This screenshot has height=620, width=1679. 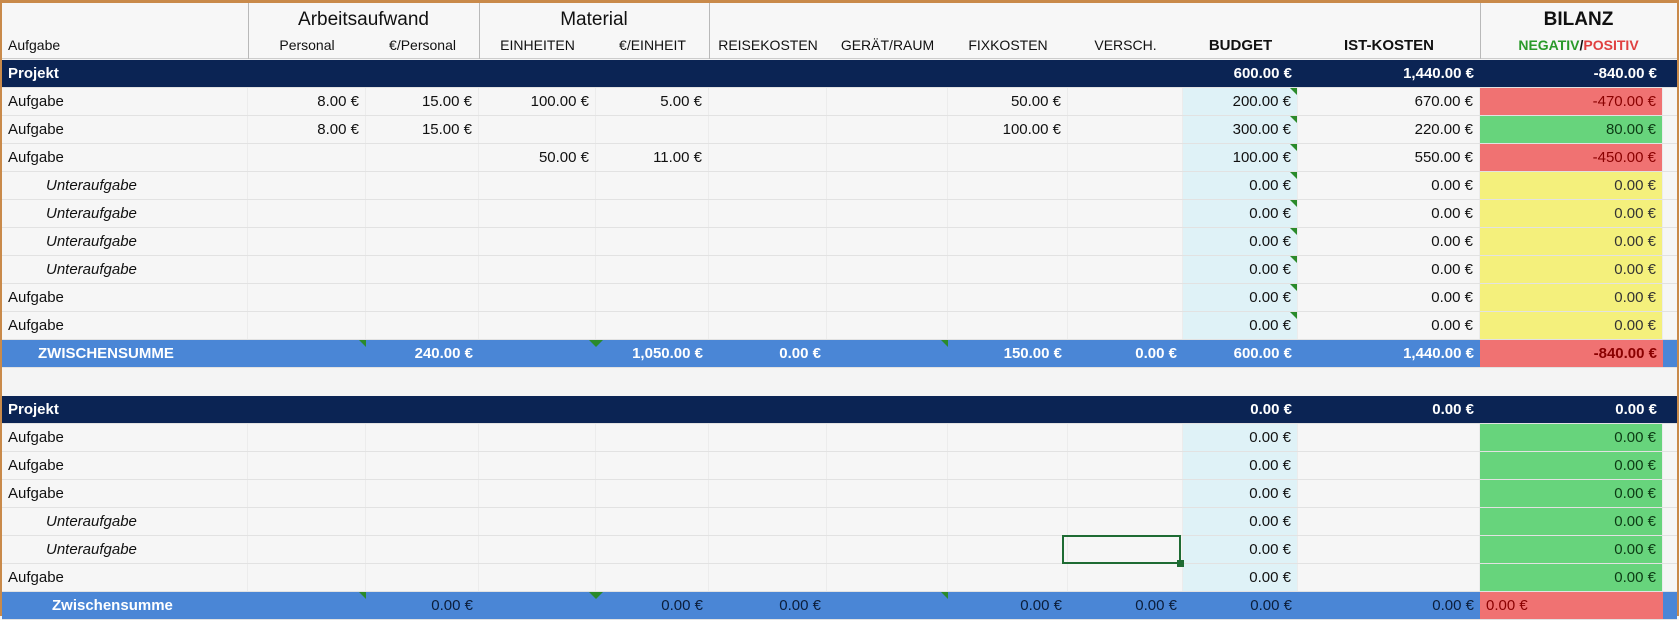 What do you see at coordinates (422, 353) in the screenshot?
I see `subtotal-cell: 240.00 €` at bounding box center [422, 353].